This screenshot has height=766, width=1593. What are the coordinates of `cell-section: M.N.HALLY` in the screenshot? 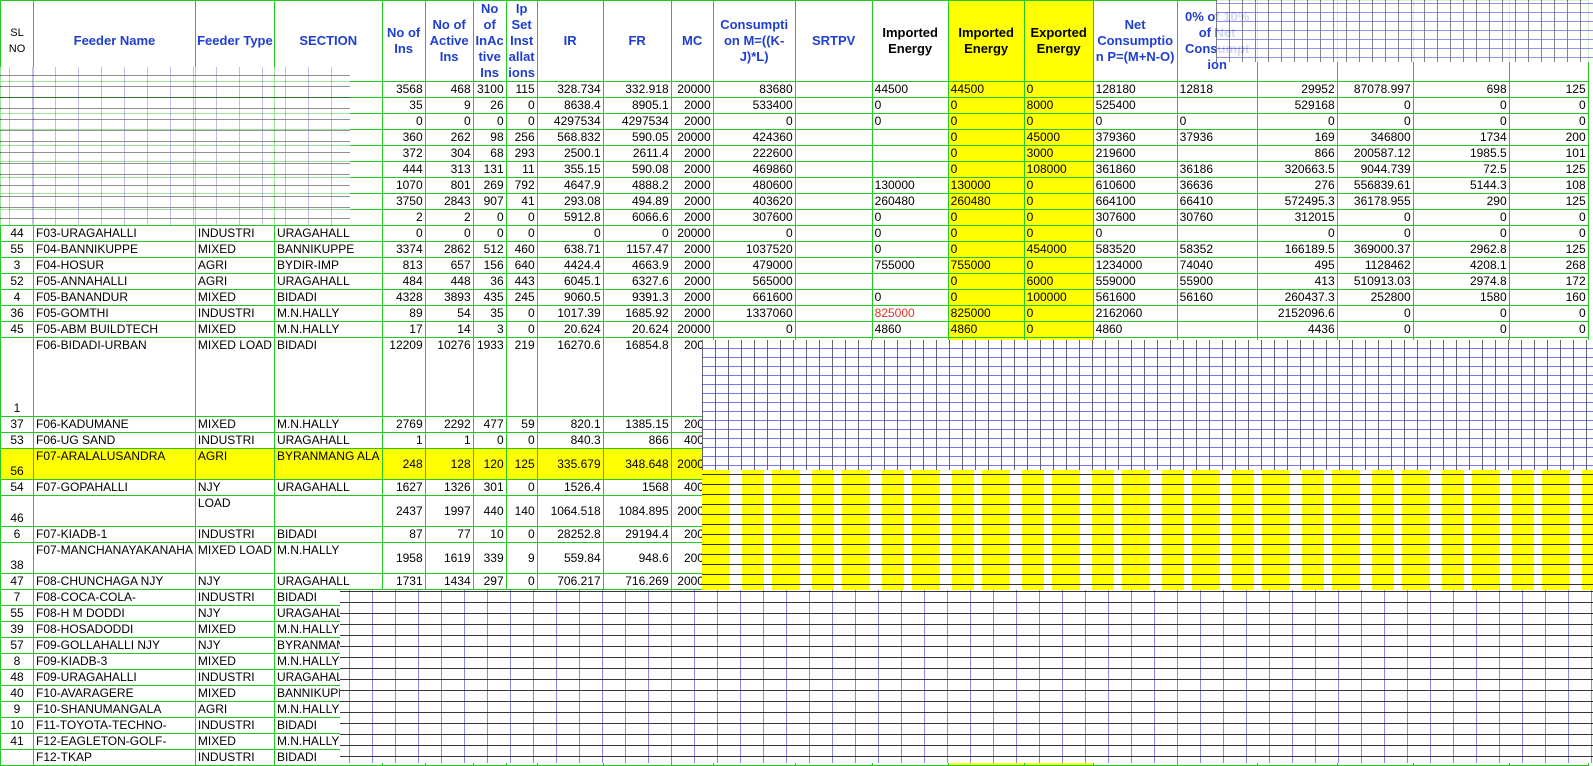 It's located at (328, 329).